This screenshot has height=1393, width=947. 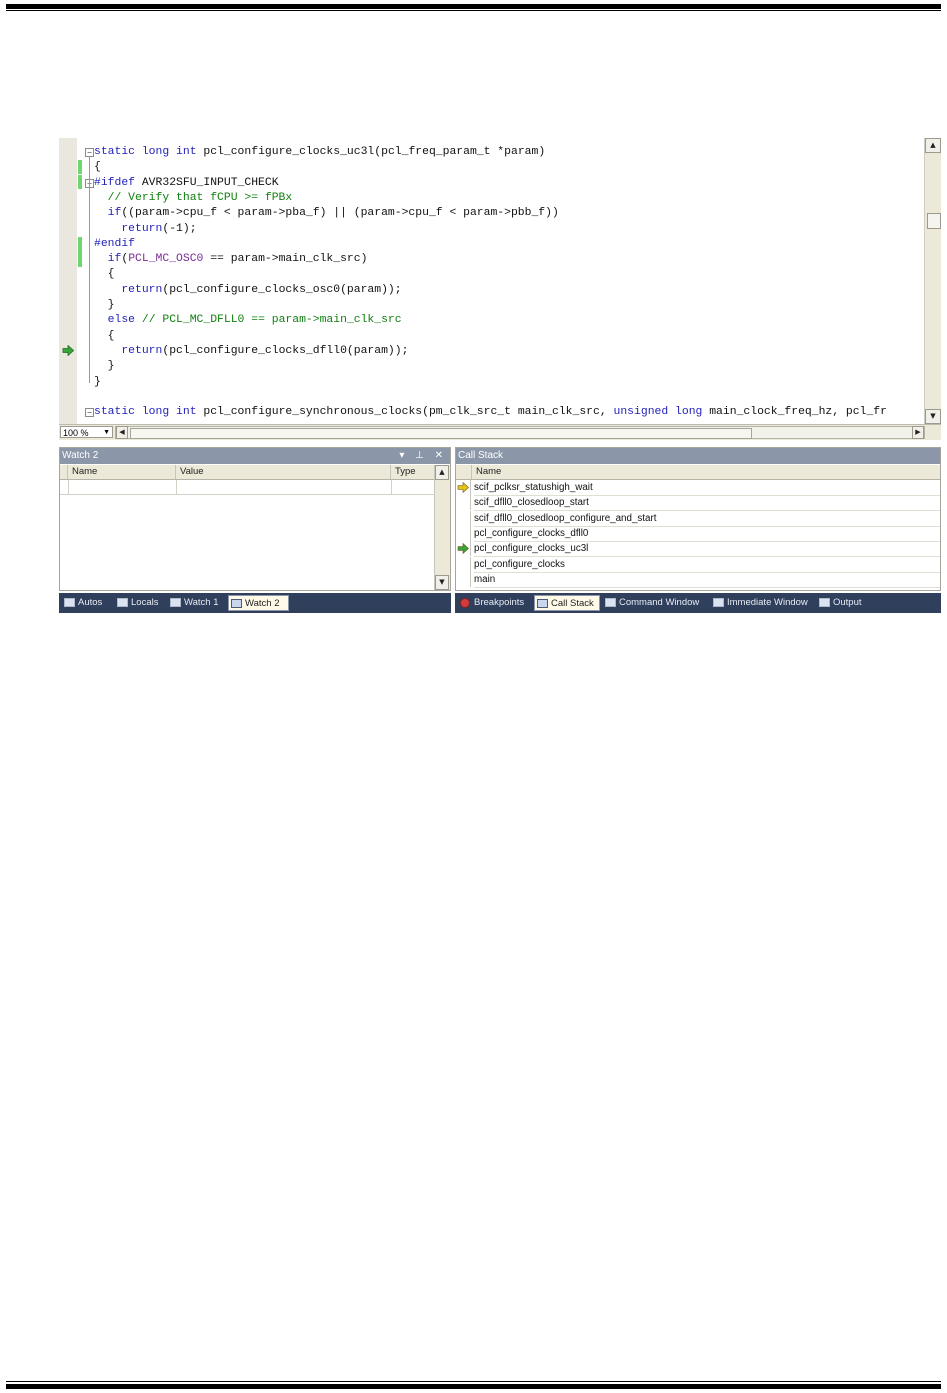 I want to click on code-token: static long int, so click(x=145, y=152).